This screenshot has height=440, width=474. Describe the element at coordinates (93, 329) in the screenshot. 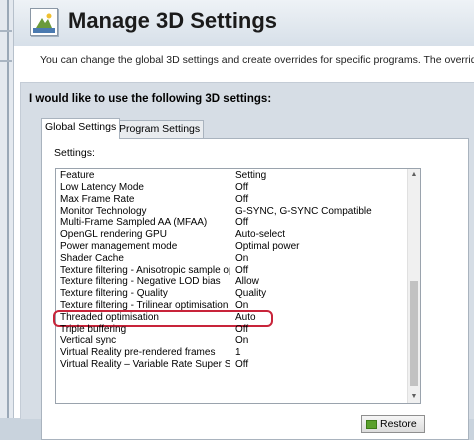

I see `feature-name: Triple buffering` at that location.